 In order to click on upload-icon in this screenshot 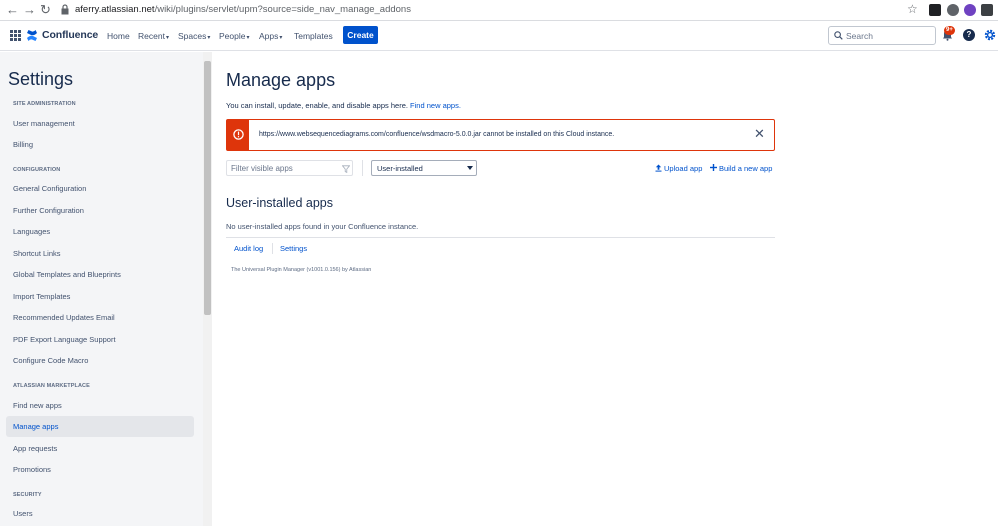, I will do `click(658, 168)`.